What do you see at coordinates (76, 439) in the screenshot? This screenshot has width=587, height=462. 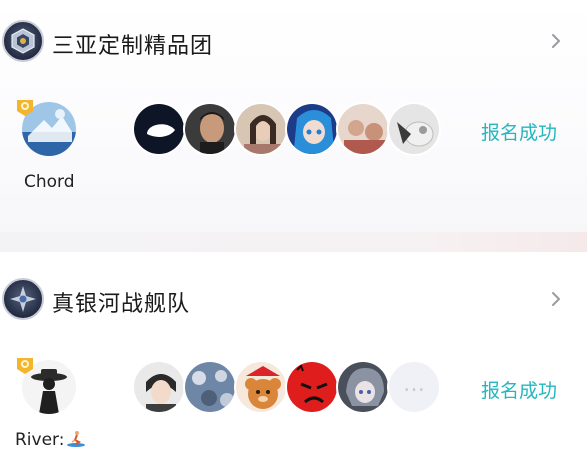 I see `surfer-emoji-icon` at bounding box center [76, 439].